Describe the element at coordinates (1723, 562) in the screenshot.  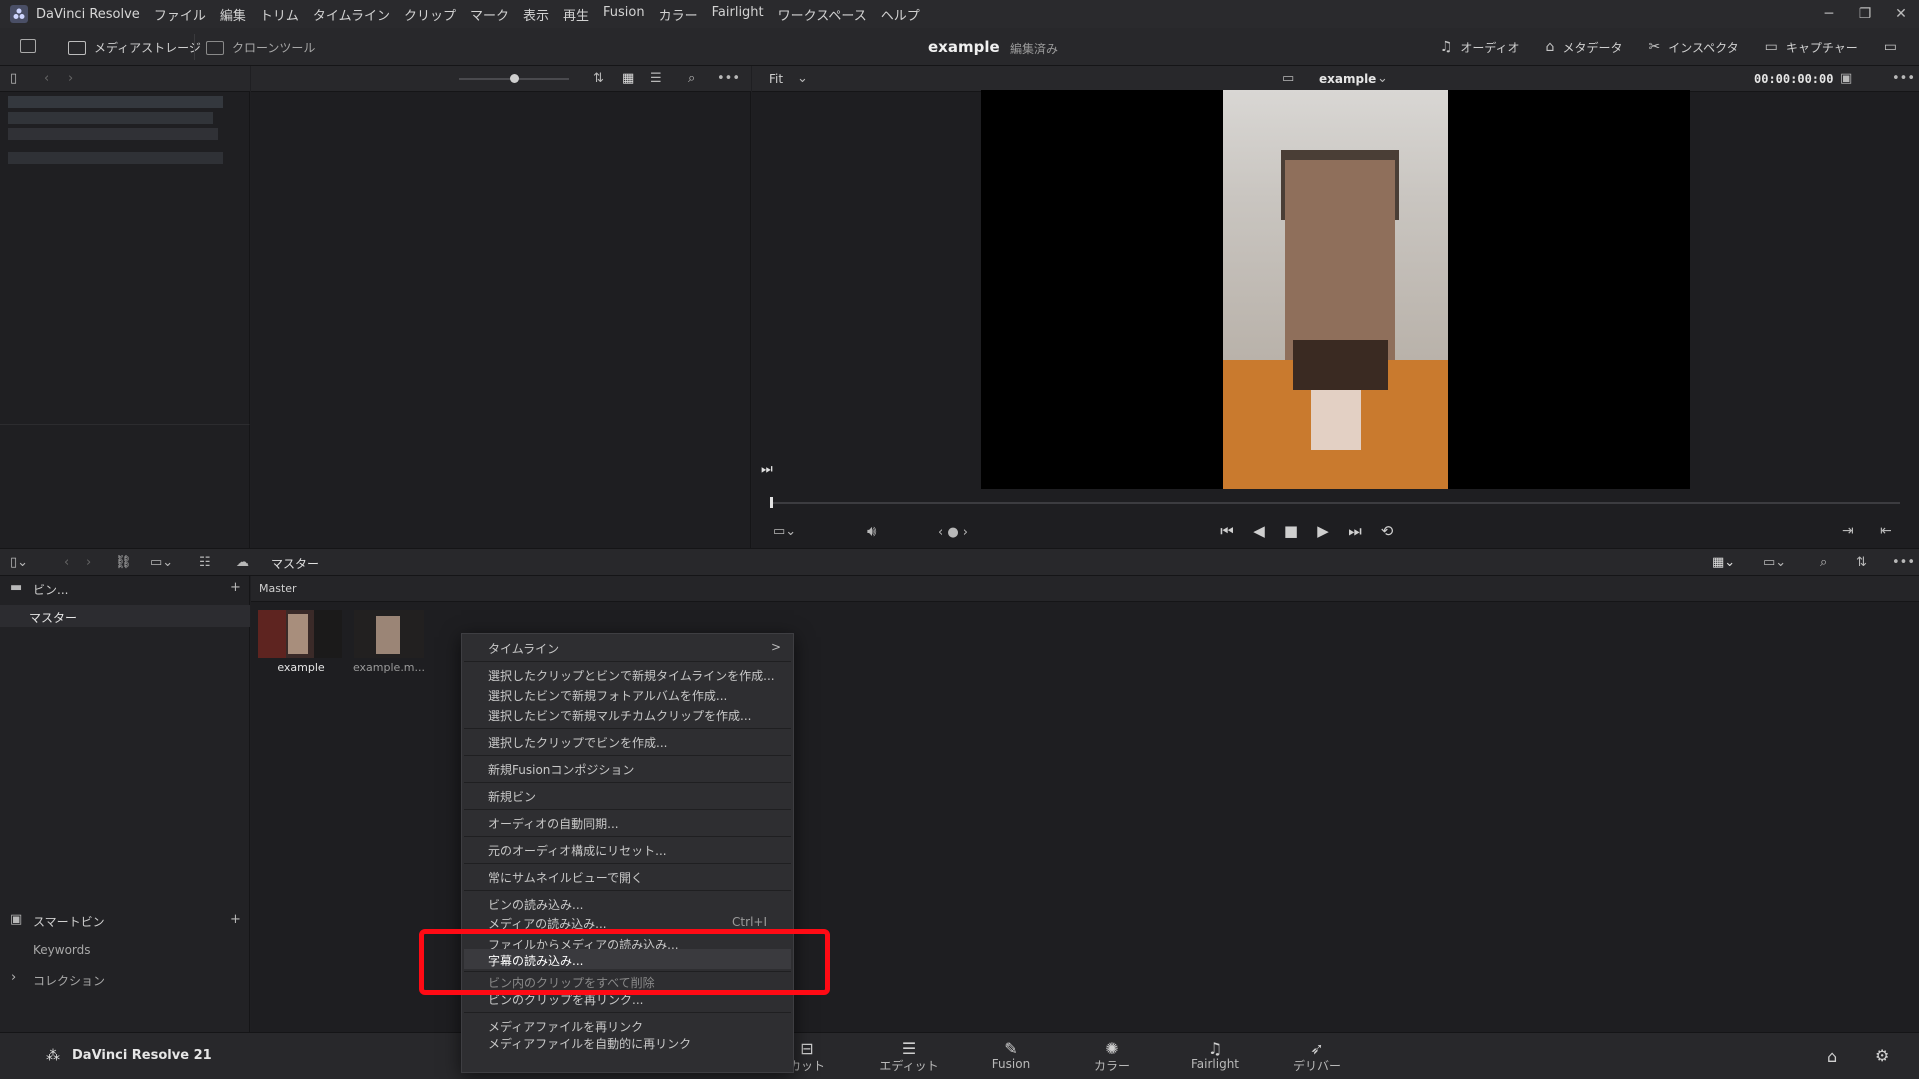
I see `grid-view-icon: ▦⌄` at that location.